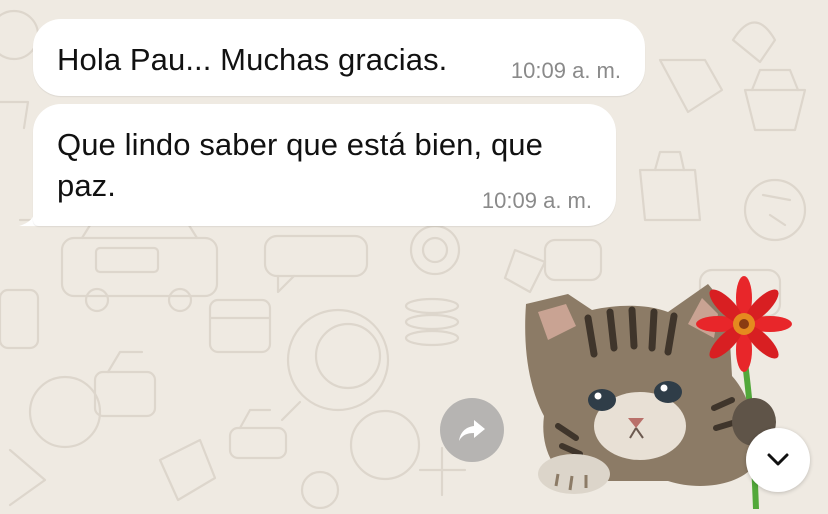  I want to click on forward-icon, so click(472, 430).